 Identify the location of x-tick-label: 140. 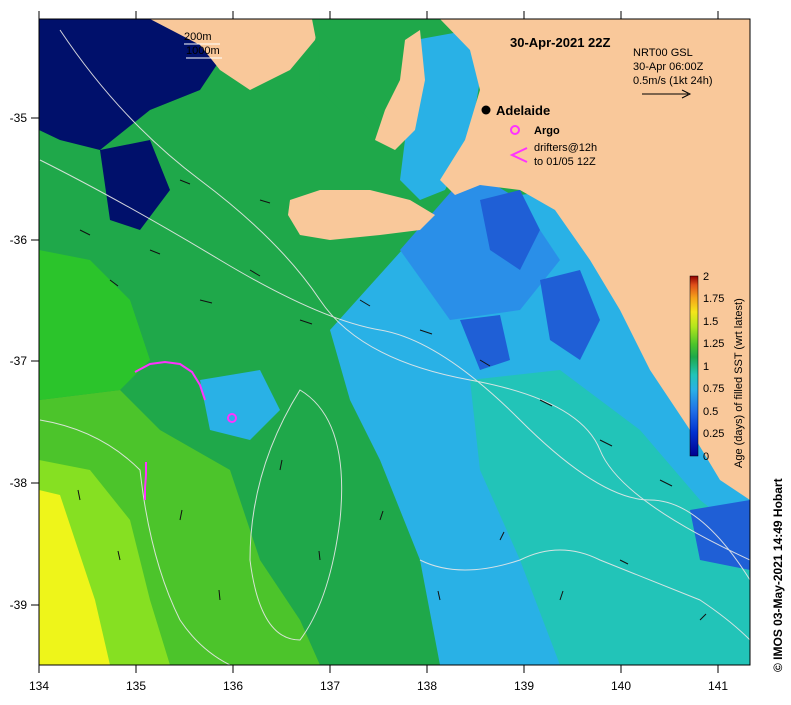
(621, 686).